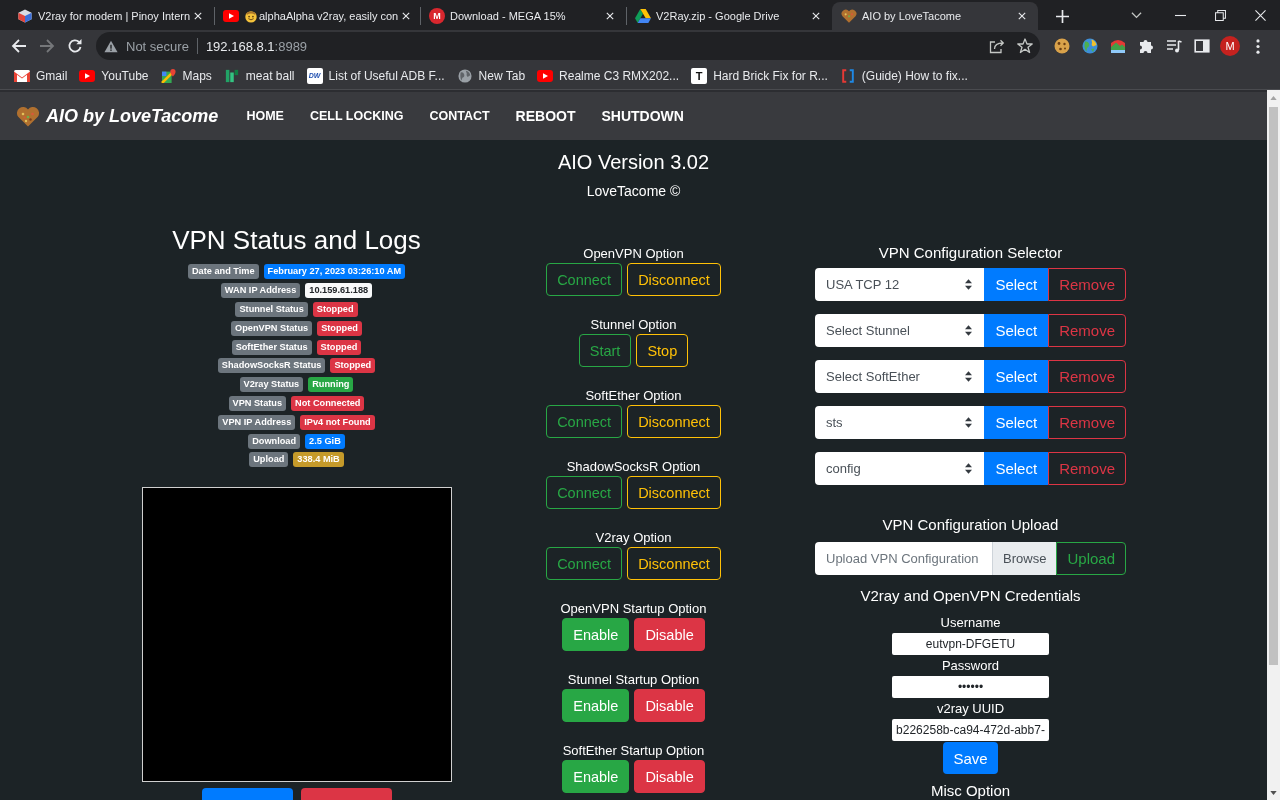 The height and width of the screenshot is (800, 1280). What do you see at coordinates (318, 460) in the screenshot?
I see `status-value: 338.4 MiB` at bounding box center [318, 460].